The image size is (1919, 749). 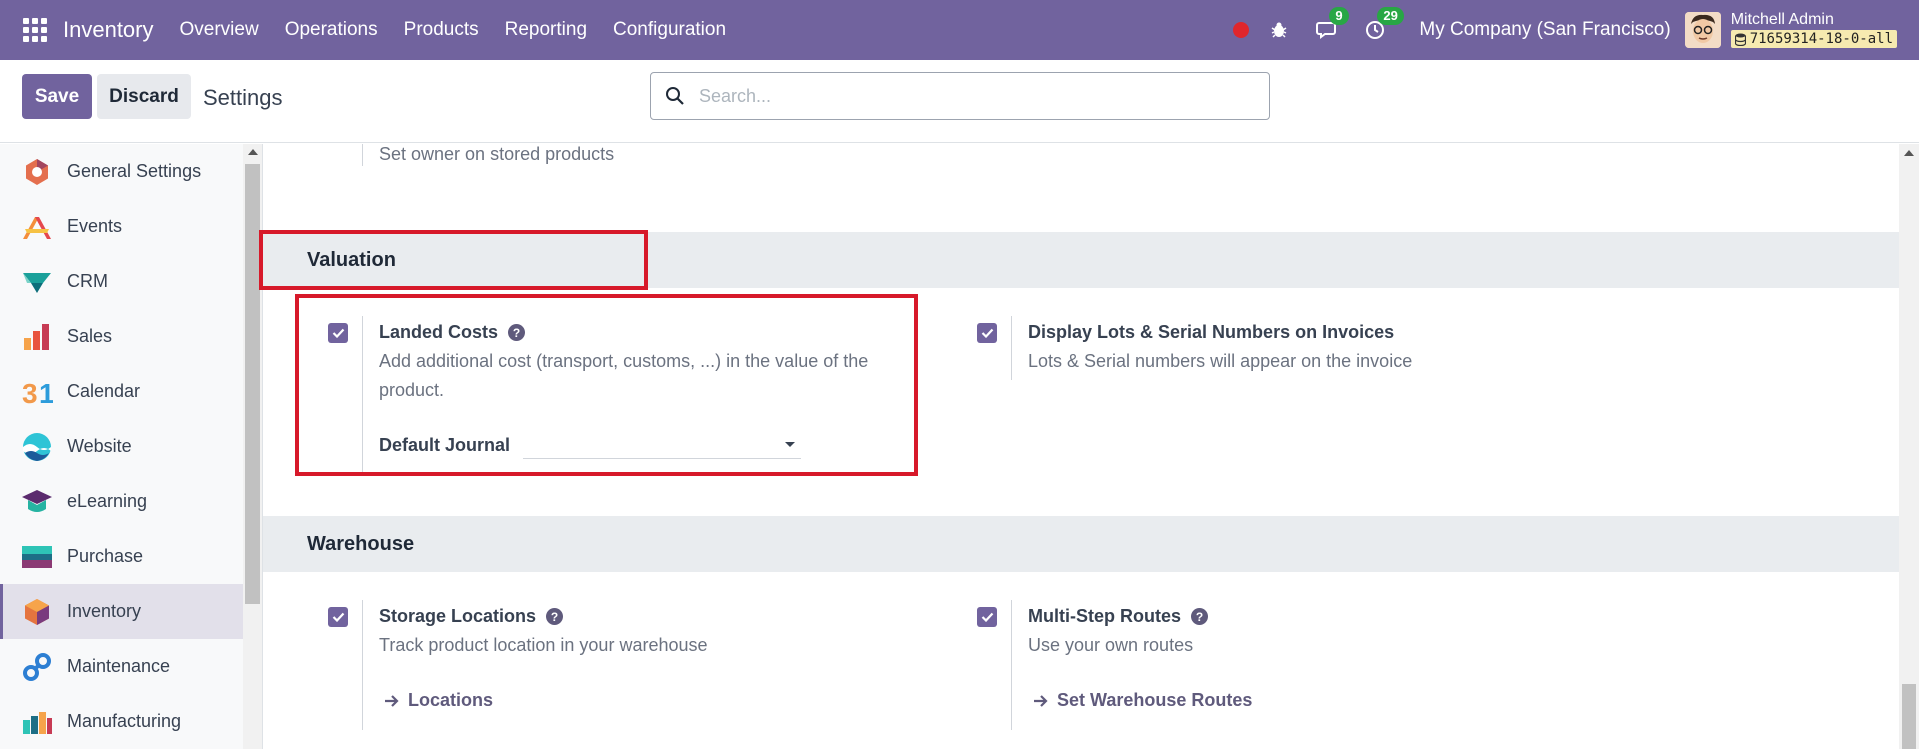 What do you see at coordinates (451, 700) in the screenshot?
I see `locations-link-label: Locations` at bounding box center [451, 700].